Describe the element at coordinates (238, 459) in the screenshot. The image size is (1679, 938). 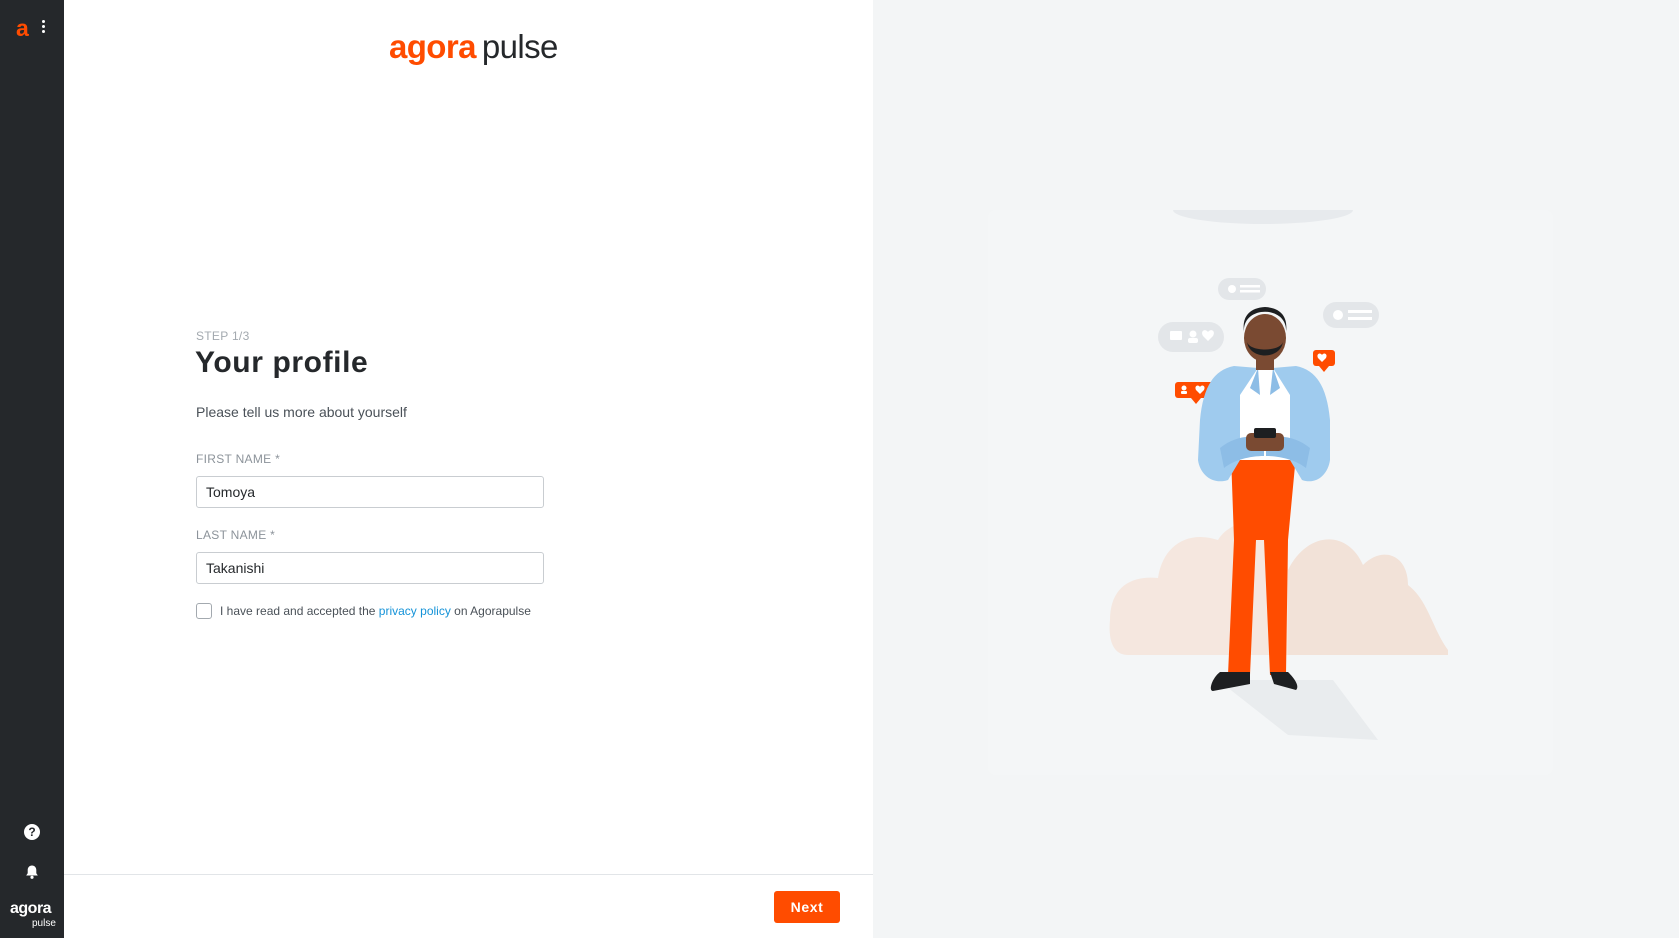
I see `first-name-label: FIRST NAME *` at that location.